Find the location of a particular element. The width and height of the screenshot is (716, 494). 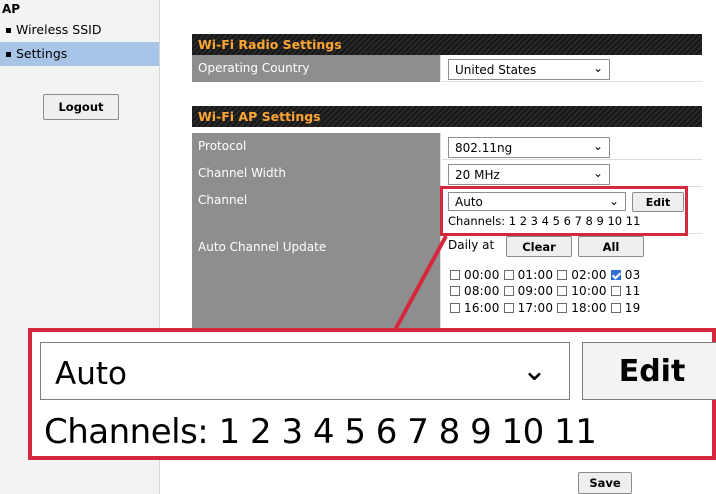

channel-width-select: 20 MHz ⌄ is located at coordinates (529, 174).